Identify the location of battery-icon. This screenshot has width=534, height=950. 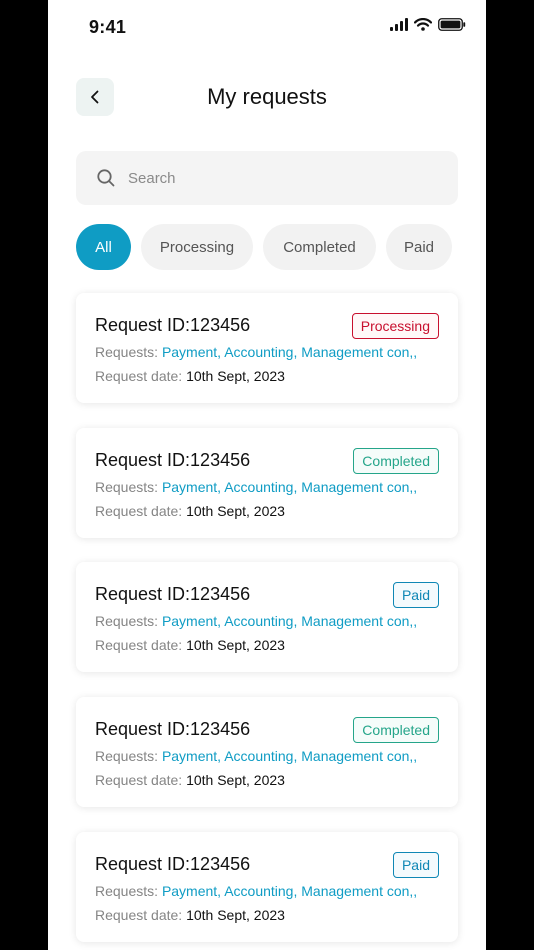
(452, 24).